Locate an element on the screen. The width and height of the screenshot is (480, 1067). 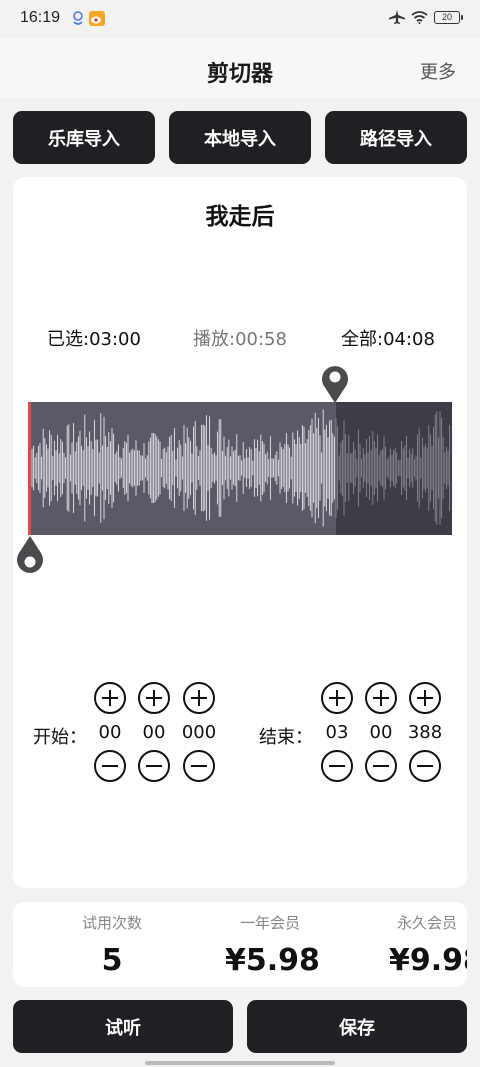
trial-count-label: 试用次数 is located at coordinates (111, 923).